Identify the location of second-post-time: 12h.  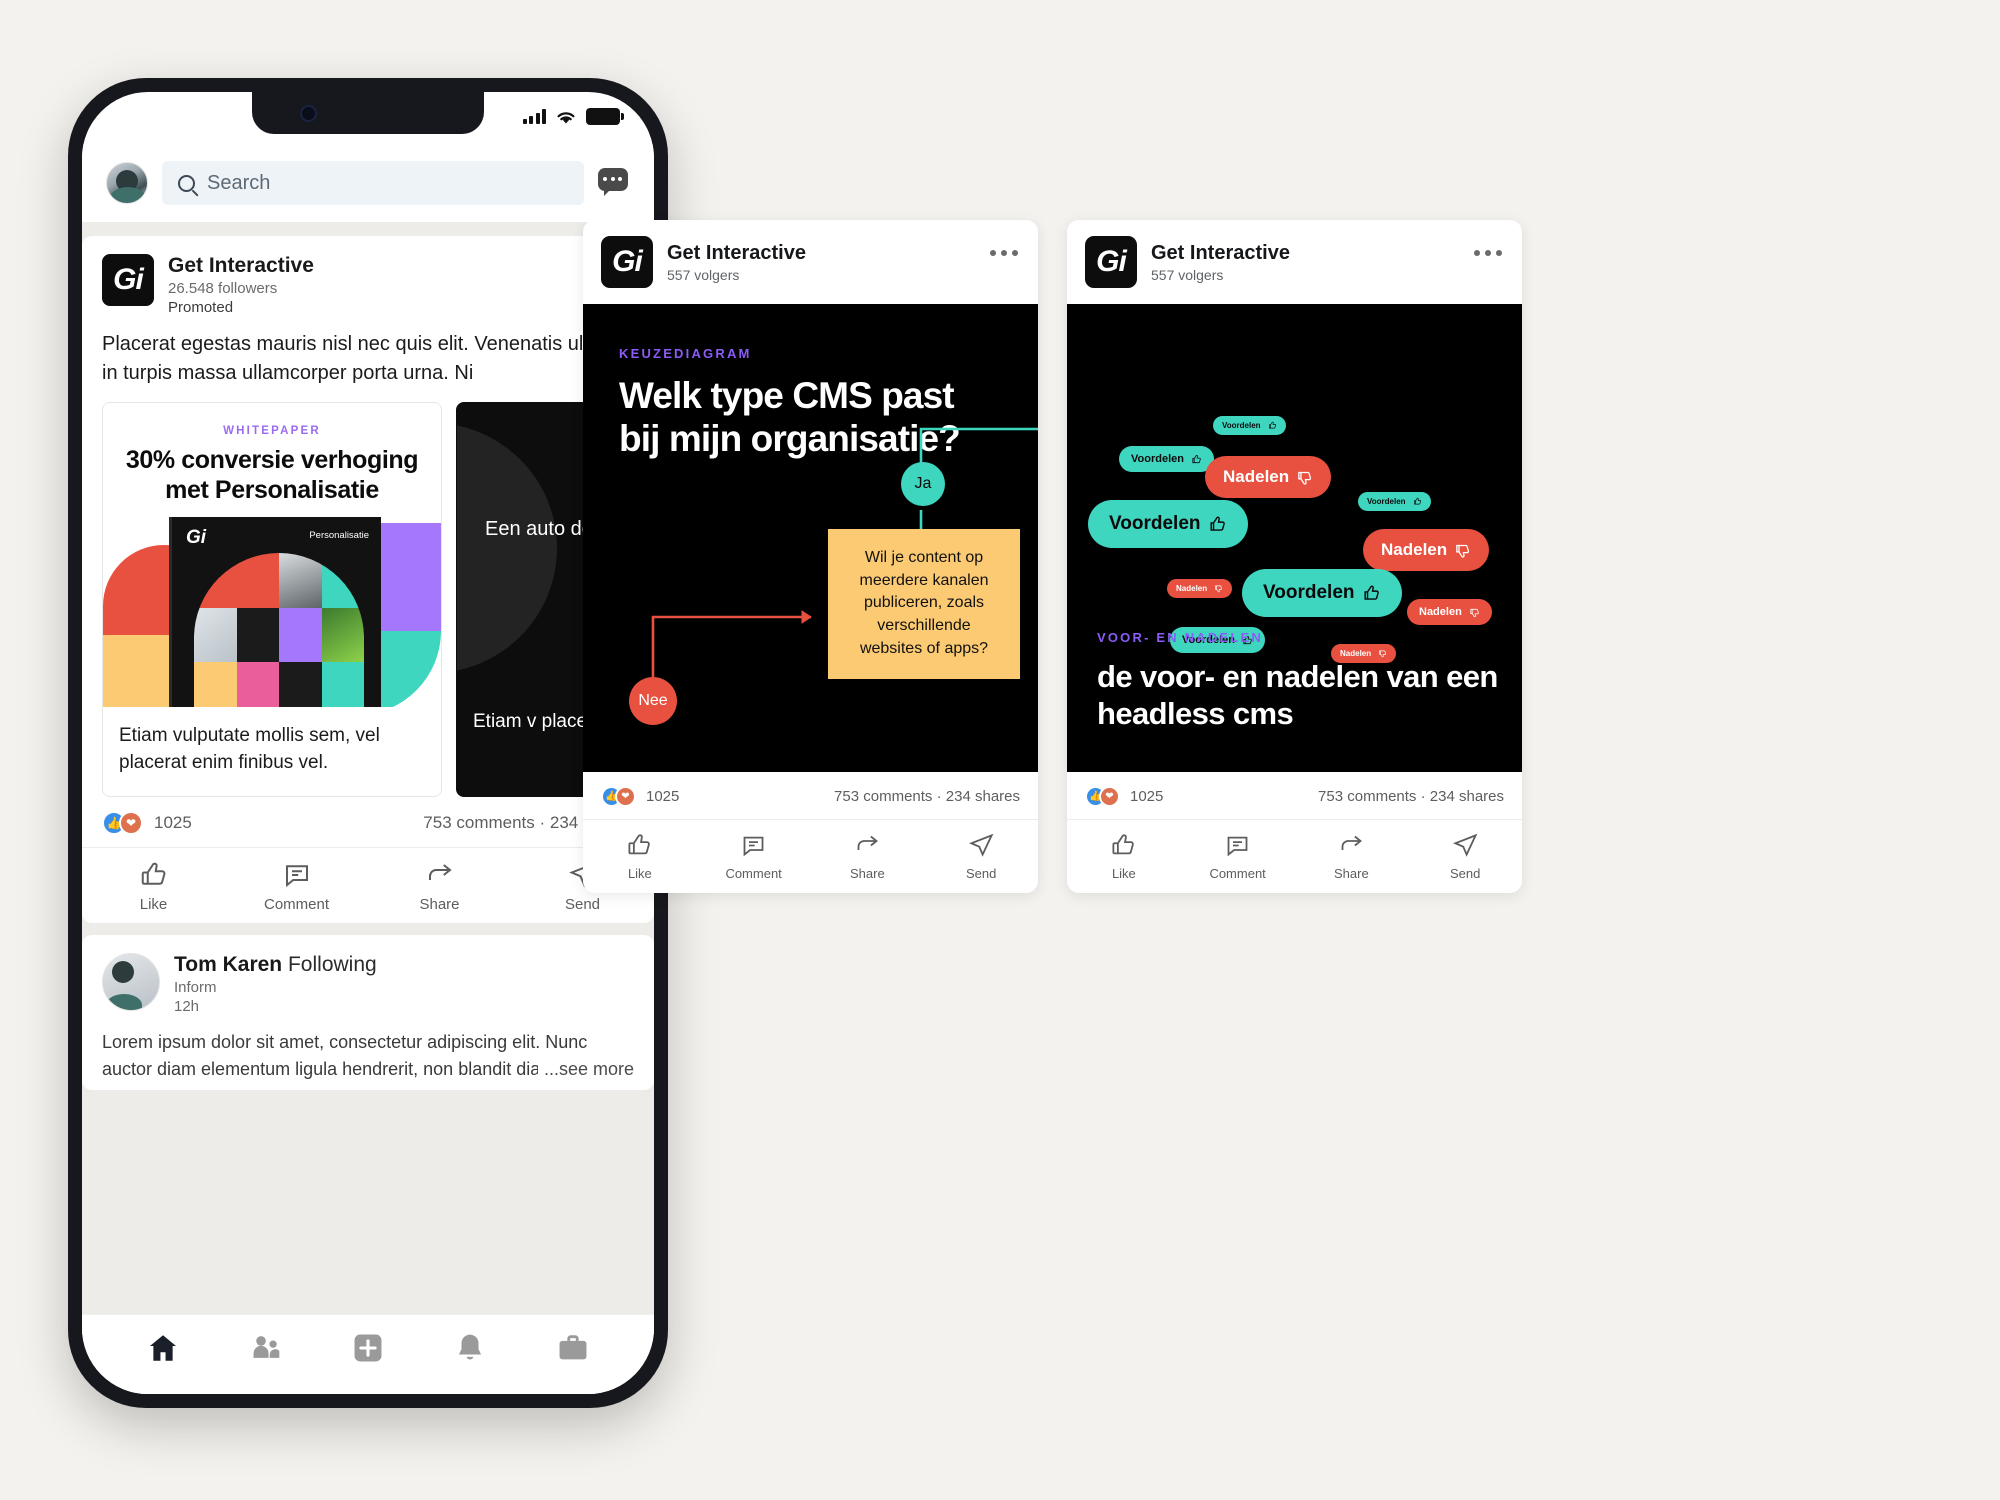
(187, 1007).